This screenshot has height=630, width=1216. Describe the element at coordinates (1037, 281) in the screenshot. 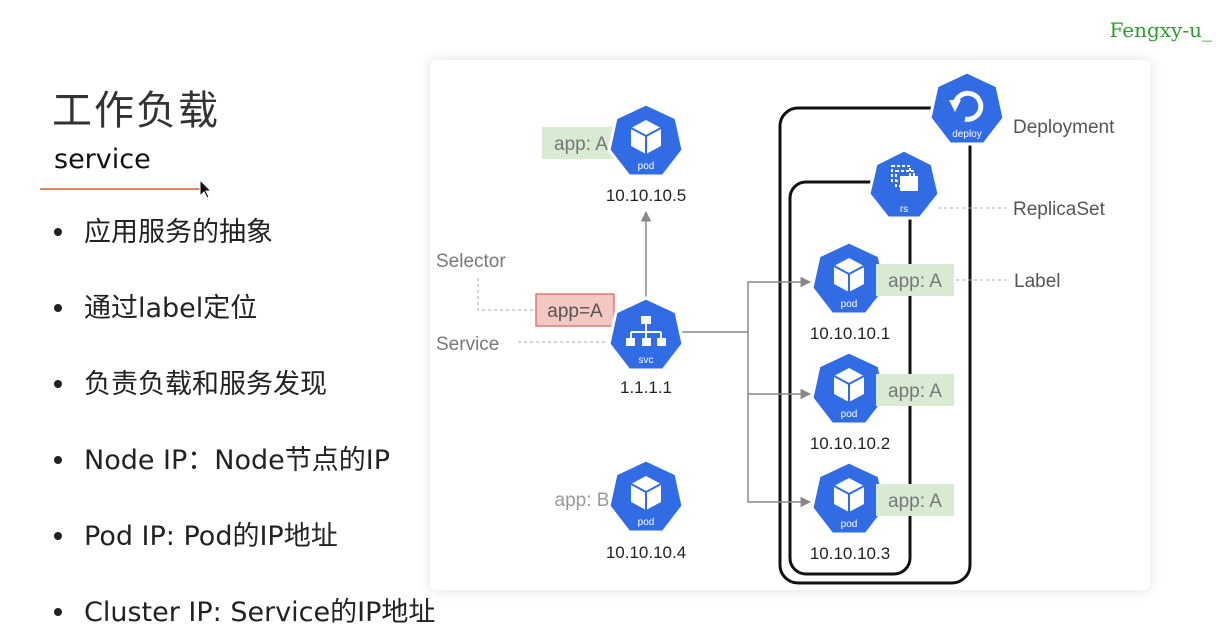

I see `label-label: Label` at that location.